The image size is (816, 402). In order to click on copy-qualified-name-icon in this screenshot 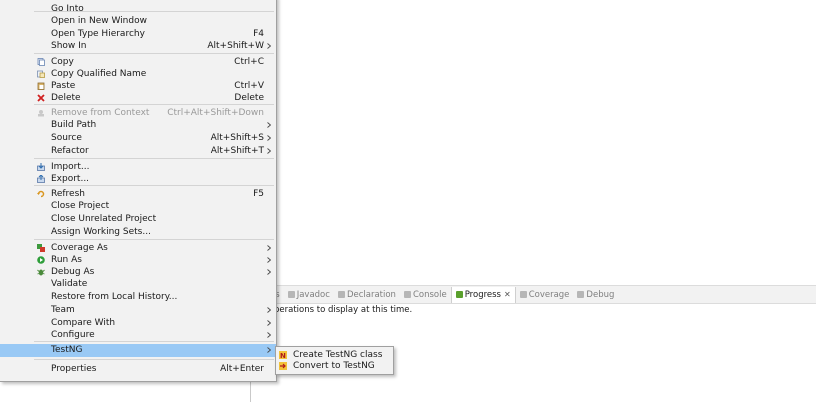, I will do `click(41, 74)`.